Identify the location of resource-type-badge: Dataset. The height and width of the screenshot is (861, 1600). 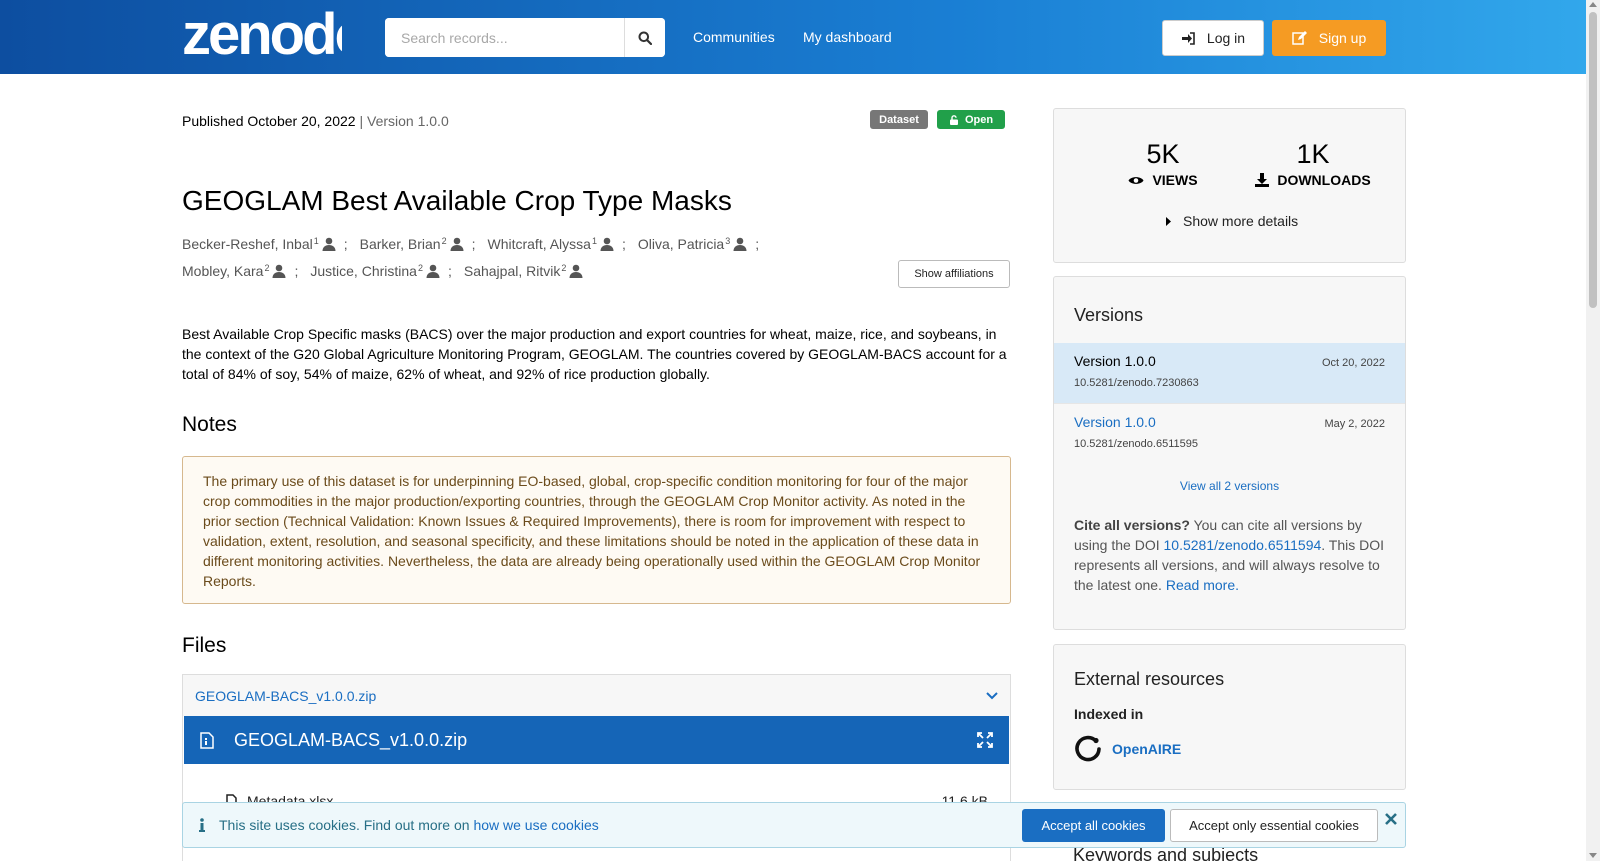
(899, 119).